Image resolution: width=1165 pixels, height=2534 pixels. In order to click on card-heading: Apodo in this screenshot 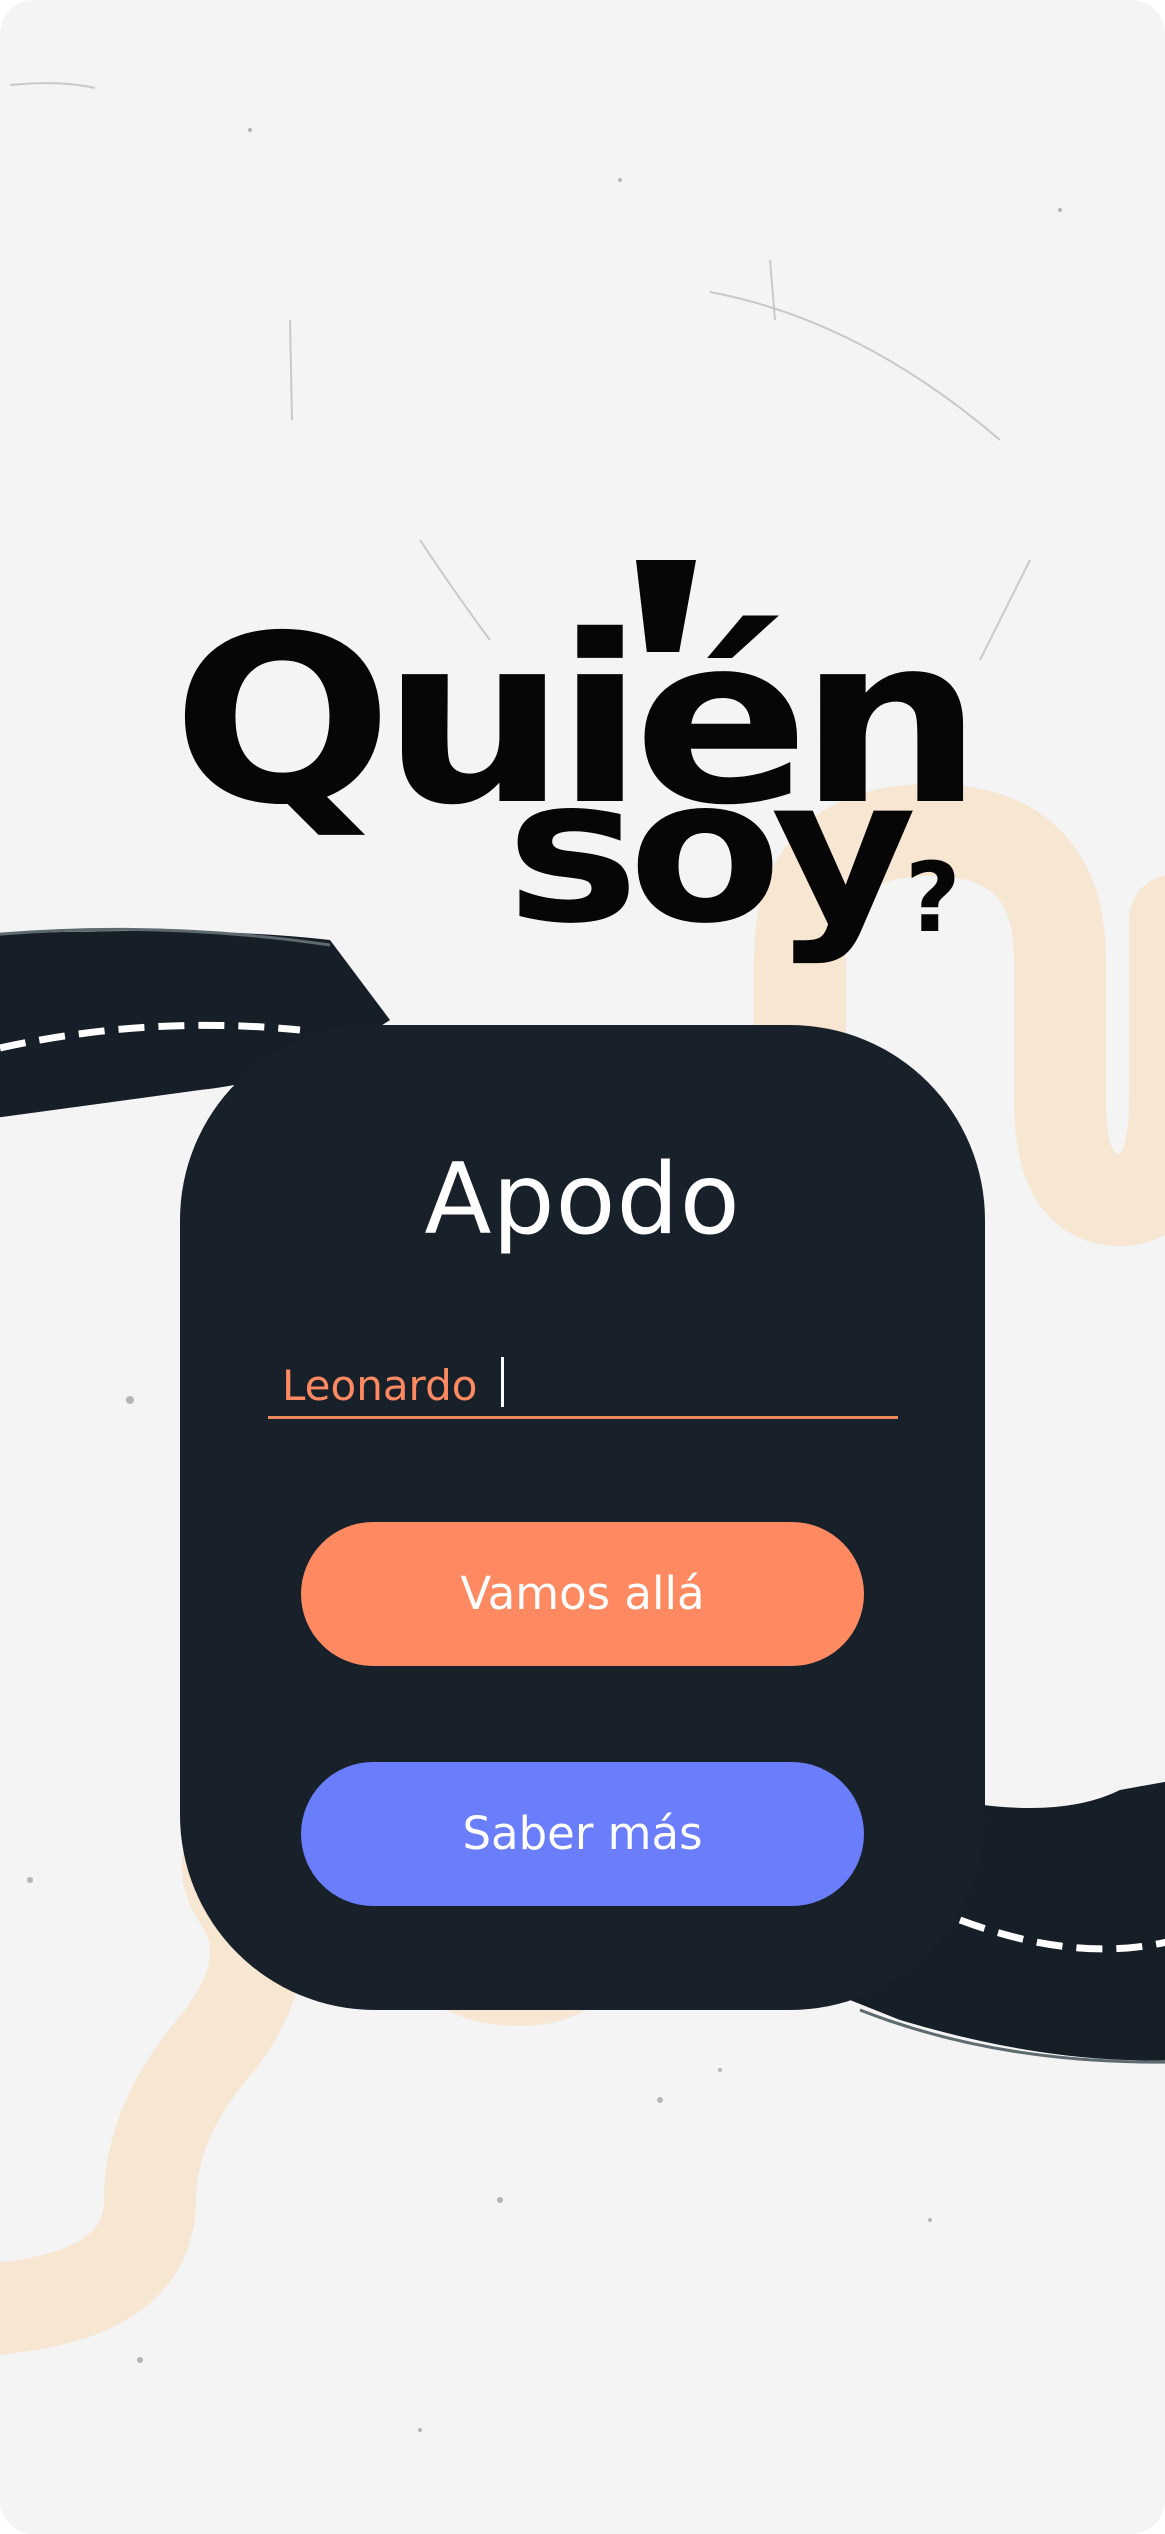, I will do `click(582, 1200)`.